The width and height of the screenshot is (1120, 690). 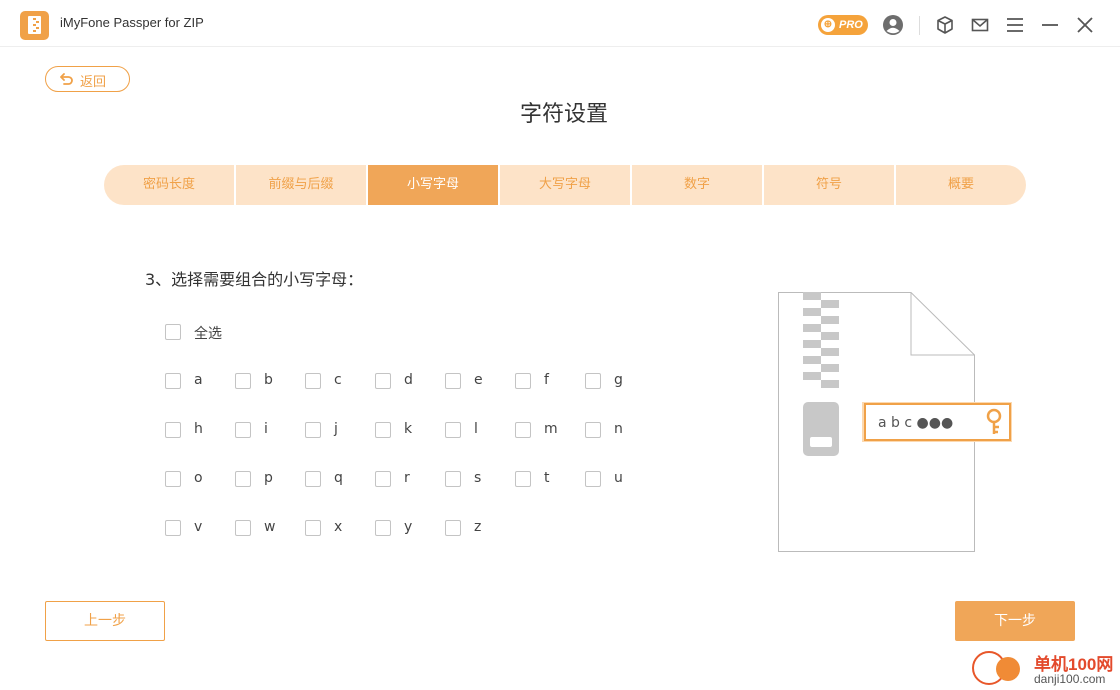 I want to click on checkbox-label: r, so click(x=407, y=478).